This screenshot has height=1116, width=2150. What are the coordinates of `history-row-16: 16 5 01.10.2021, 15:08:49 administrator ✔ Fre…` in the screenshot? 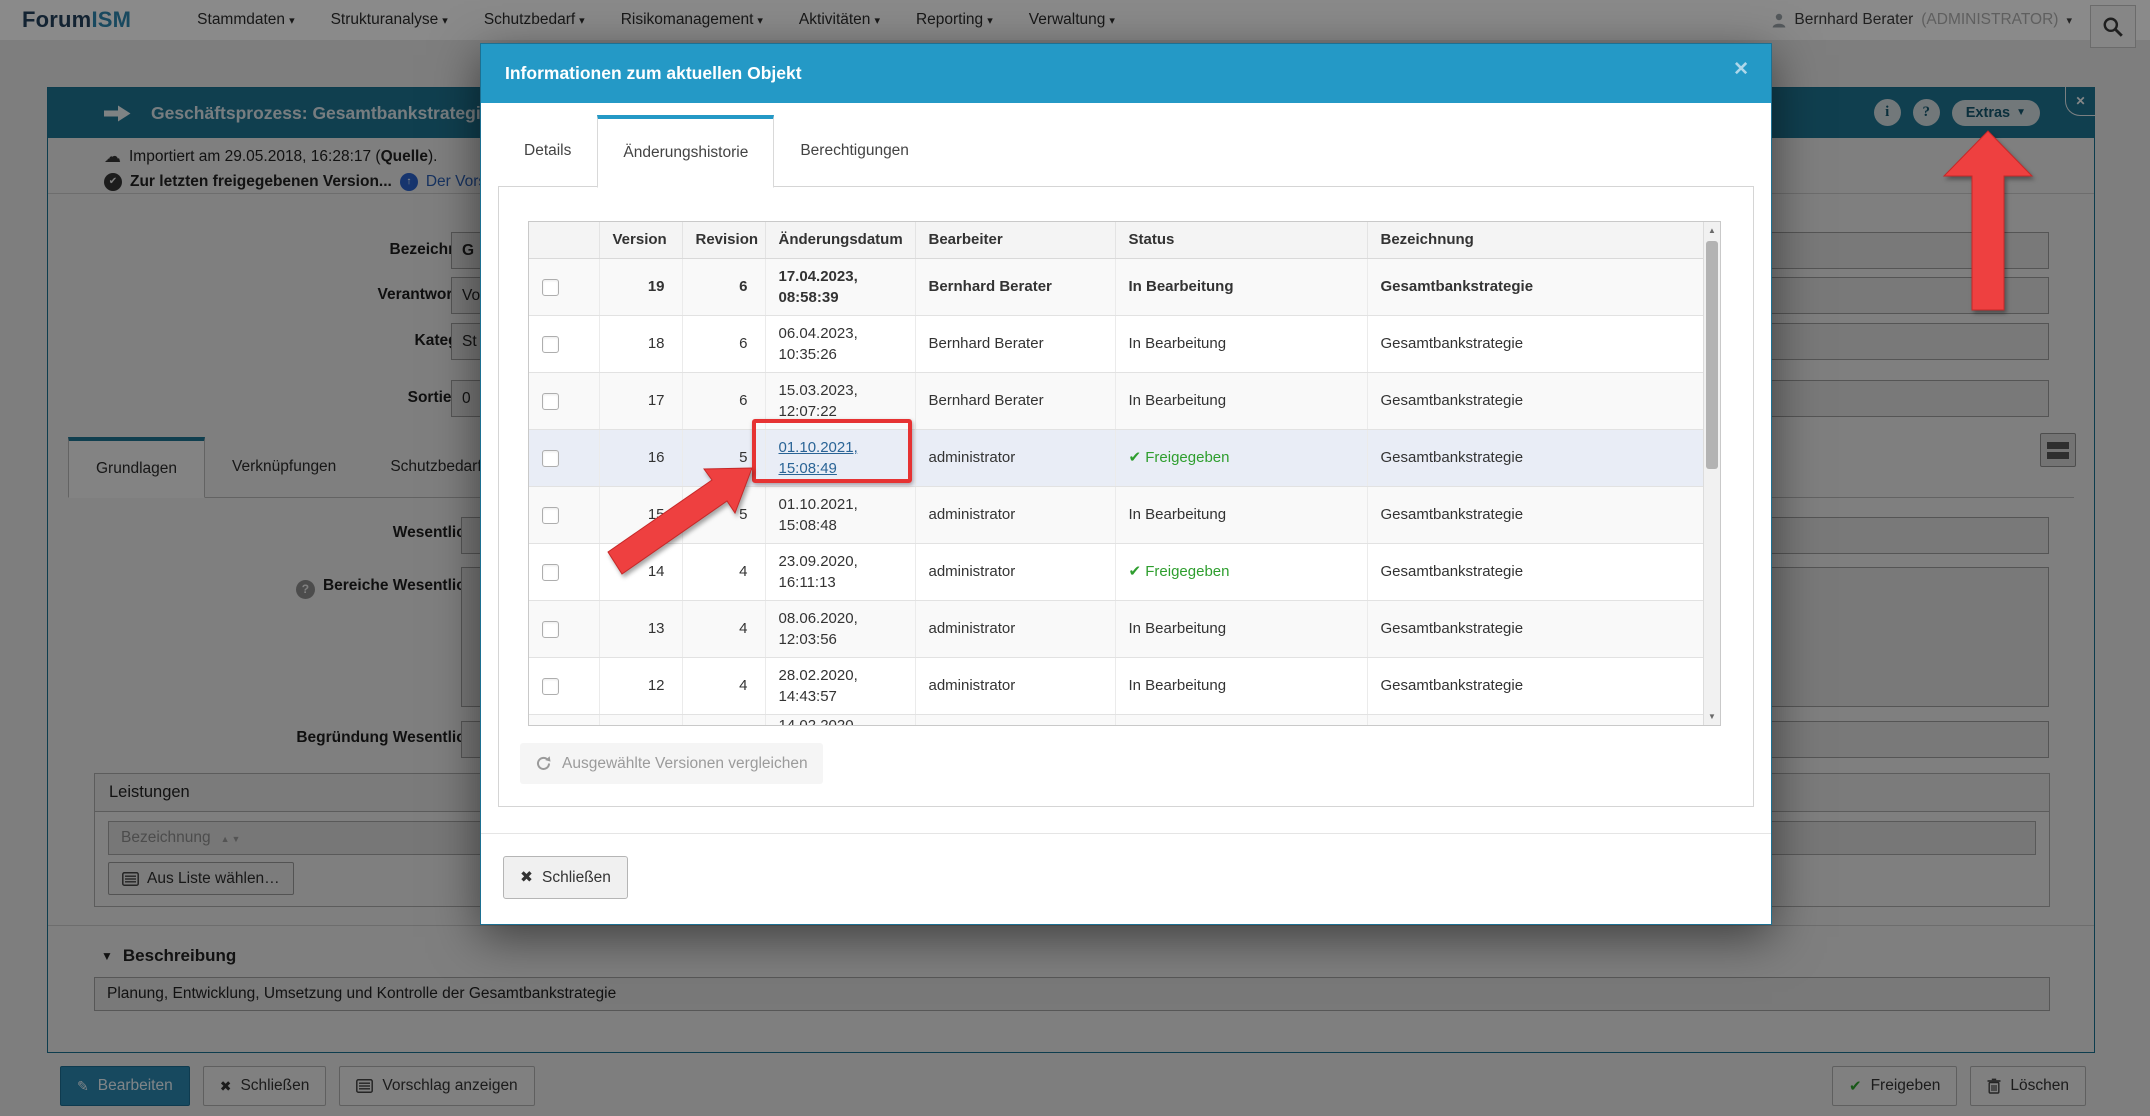 It's located at (1117, 458).